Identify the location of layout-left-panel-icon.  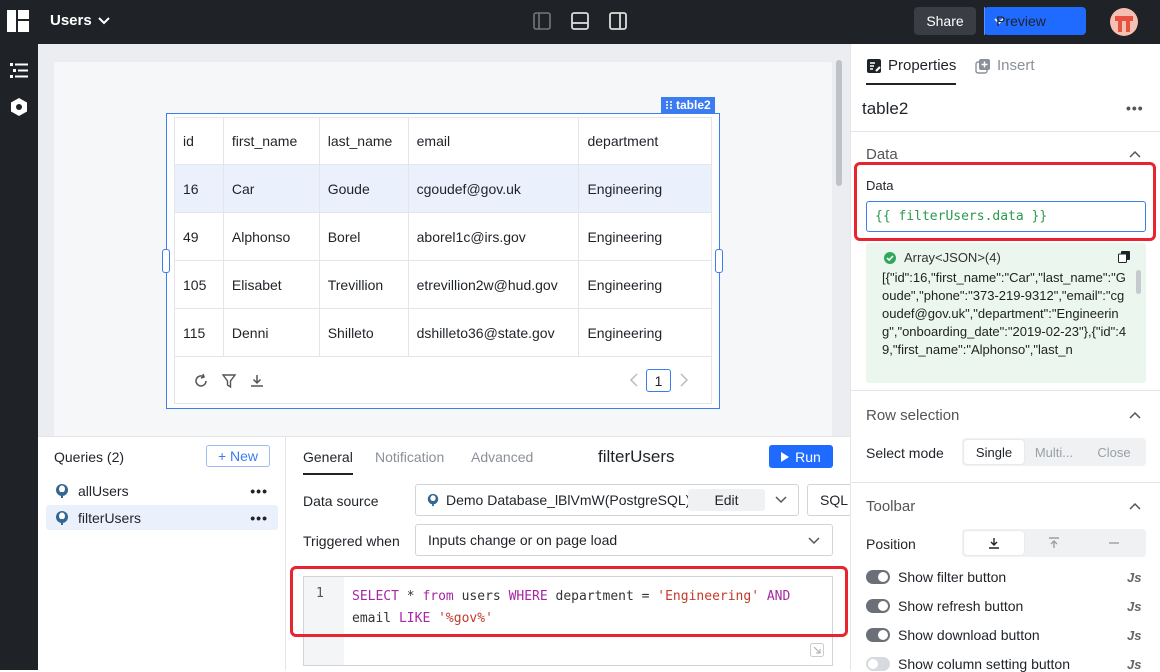
(542, 21).